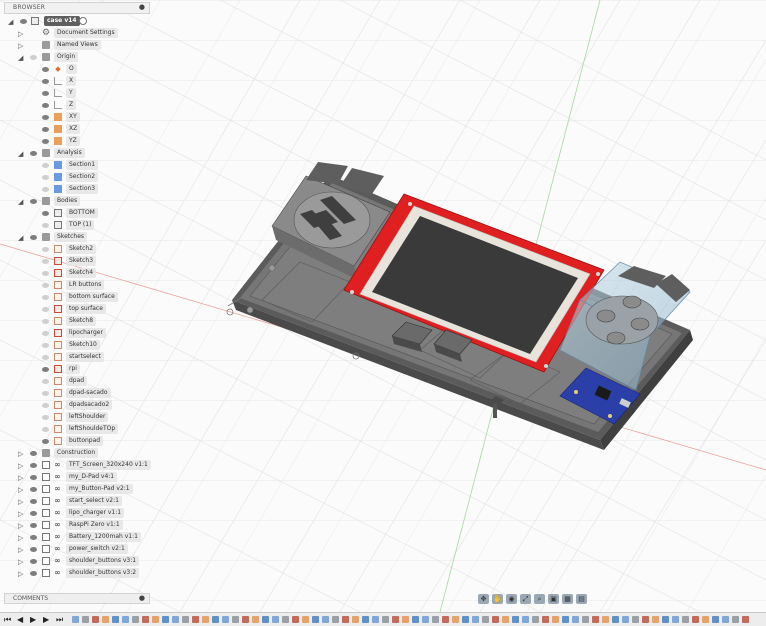 This screenshot has height=626, width=766. Describe the element at coordinates (7, 620) in the screenshot. I see `skip-start-icon: ⏮` at that location.